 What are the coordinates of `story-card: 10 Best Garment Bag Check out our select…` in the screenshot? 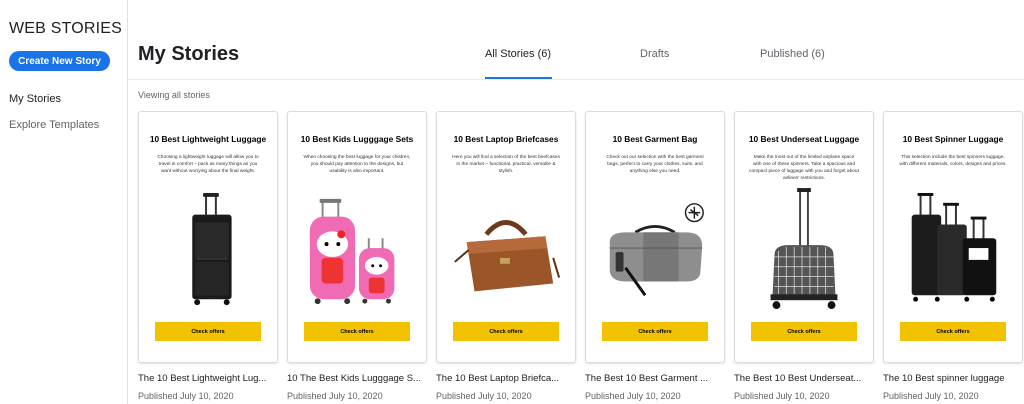 It's located at (655, 256).